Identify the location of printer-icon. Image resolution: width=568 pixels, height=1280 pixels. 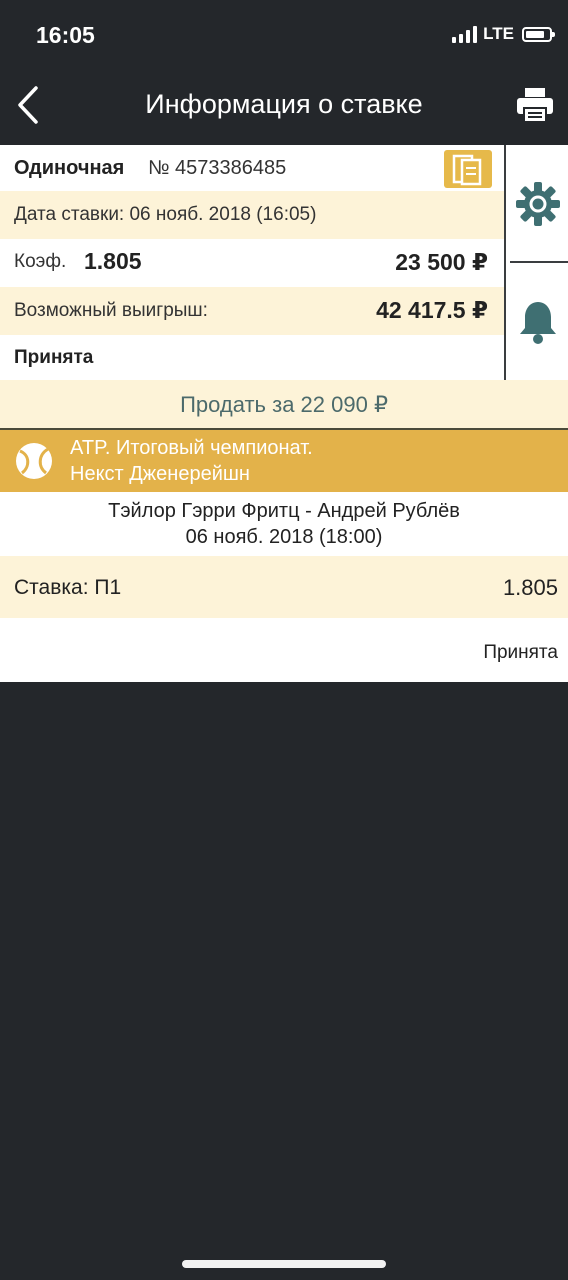
(535, 105).